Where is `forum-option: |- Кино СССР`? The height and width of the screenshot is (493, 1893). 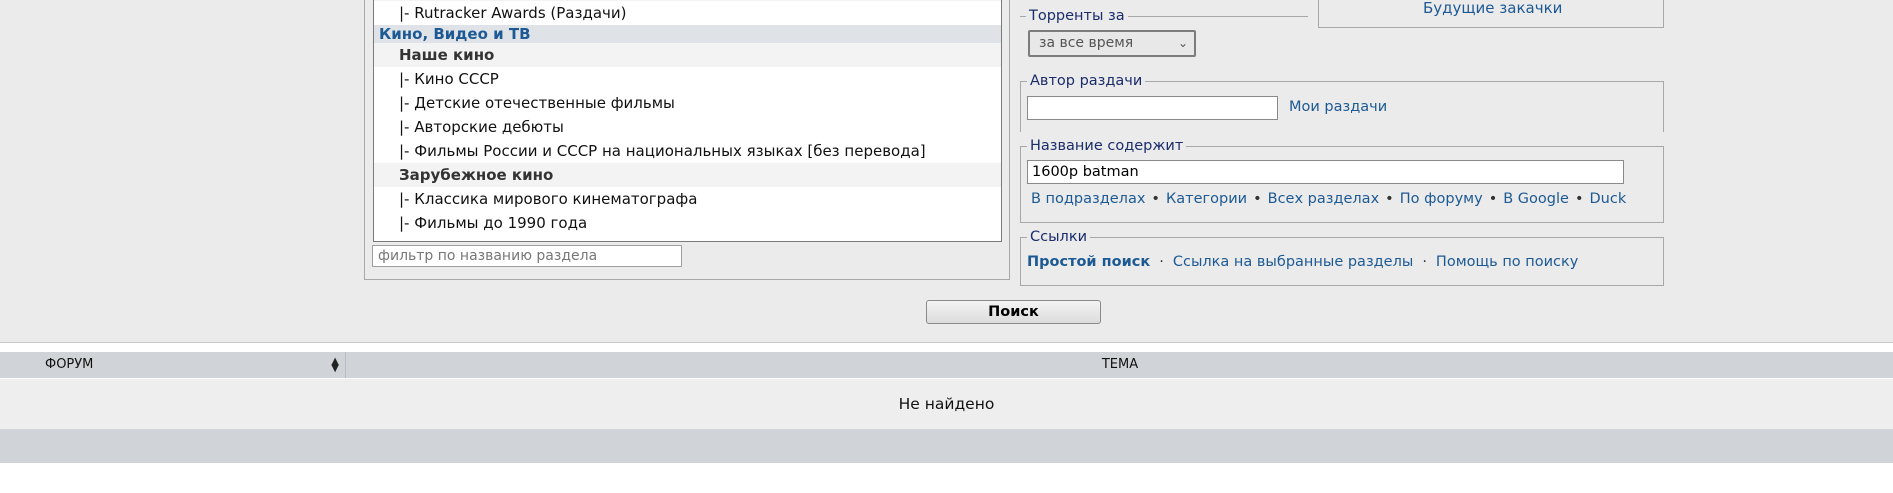
forum-option: |- Кино СССР is located at coordinates (687, 79).